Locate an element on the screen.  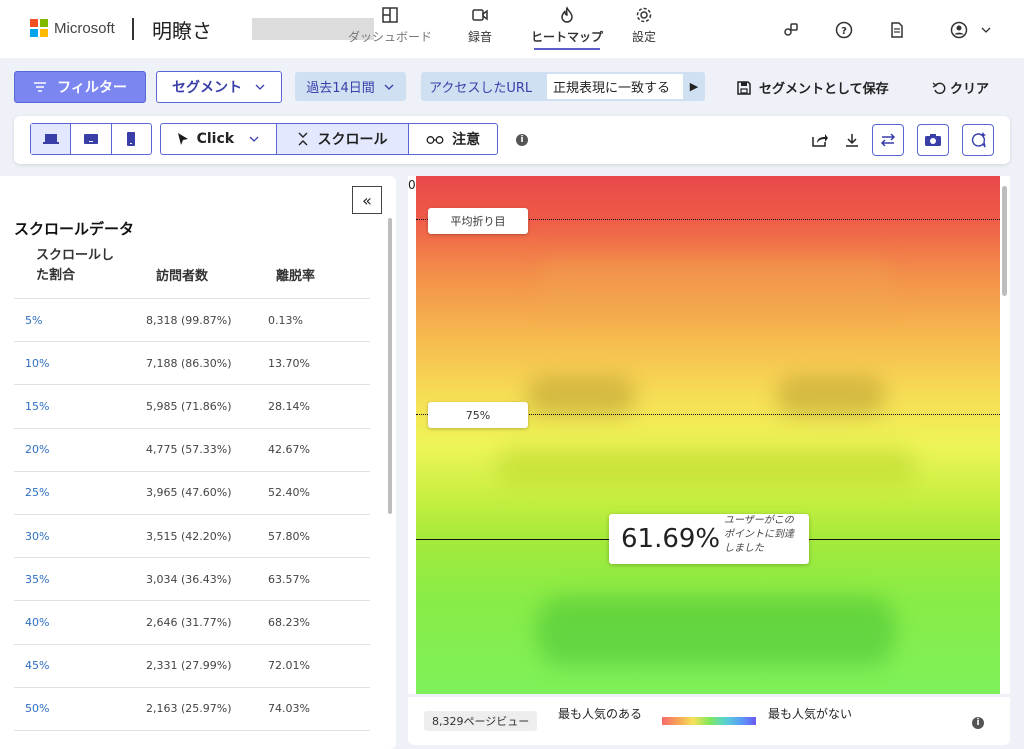
video-camera-icon is located at coordinates (480, 15).